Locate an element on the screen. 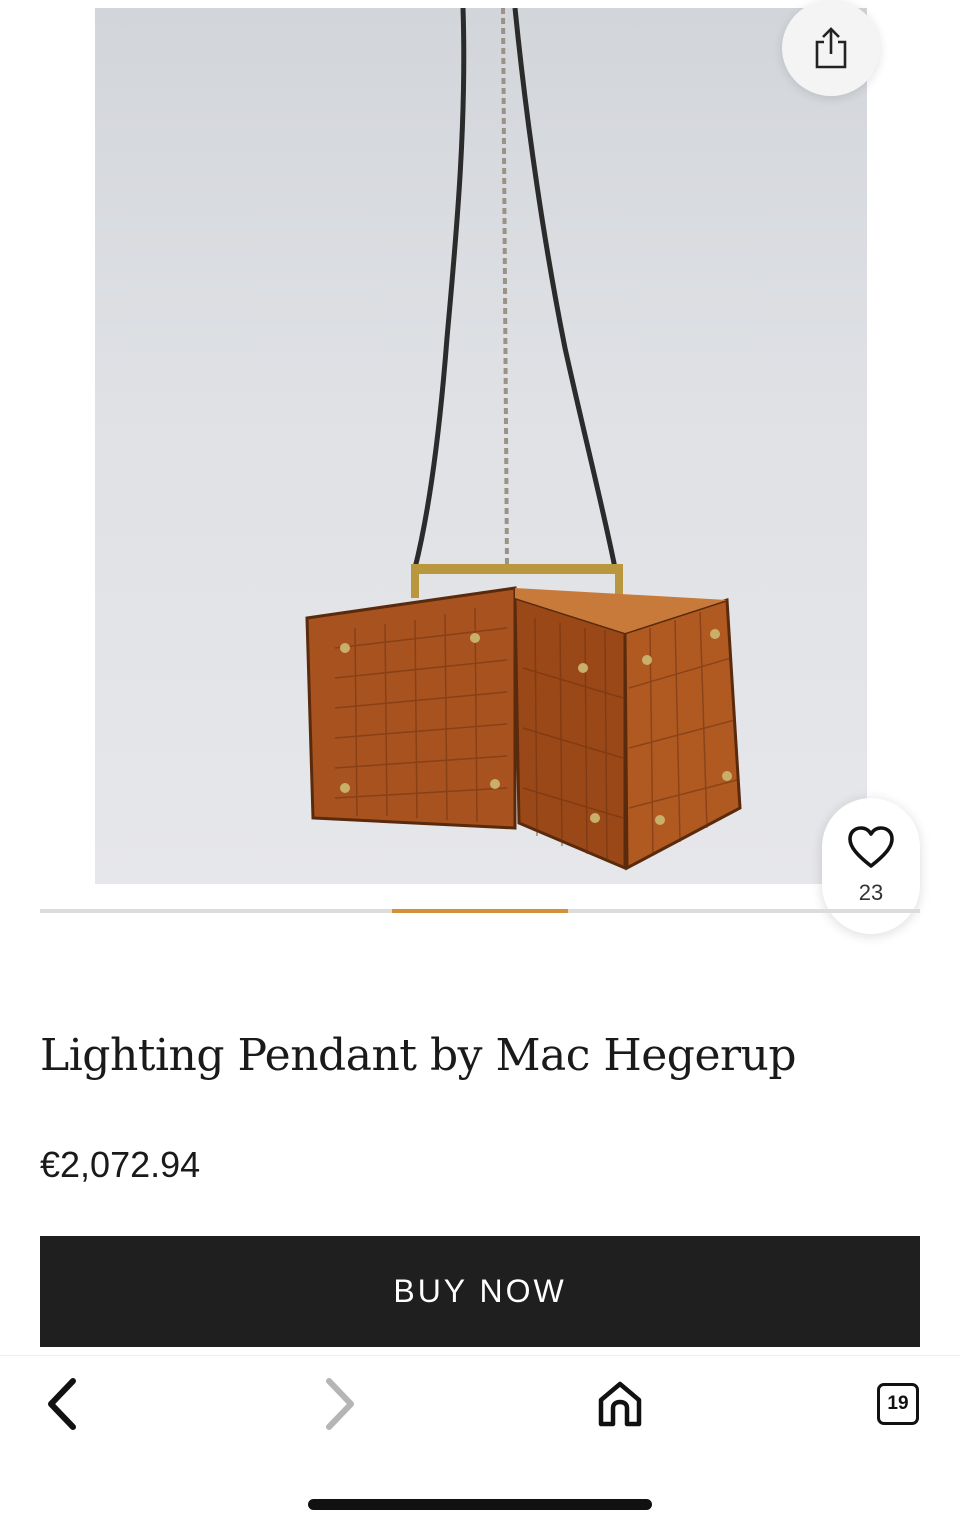  carousel-progress is located at coordinates (480, 911).